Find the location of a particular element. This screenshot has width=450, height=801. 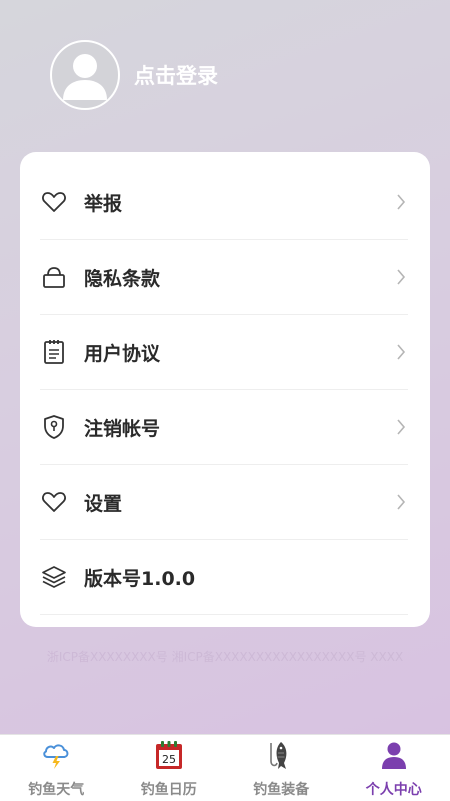

bottom-tab-bar: 钓鱼天气 25 钓鱼日历 钓鱼装备 is located at coordinates (225, 767).